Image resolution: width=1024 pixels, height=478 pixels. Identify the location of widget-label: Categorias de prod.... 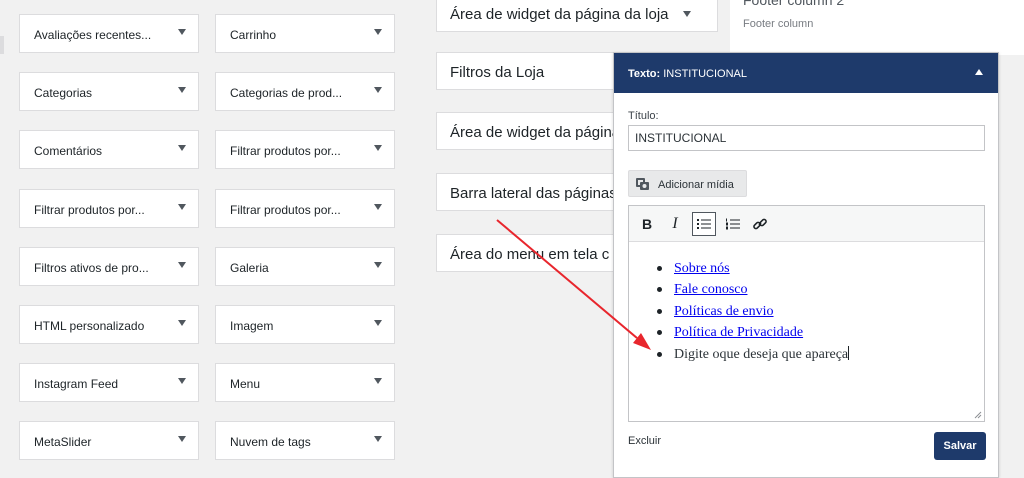
(286, 93).